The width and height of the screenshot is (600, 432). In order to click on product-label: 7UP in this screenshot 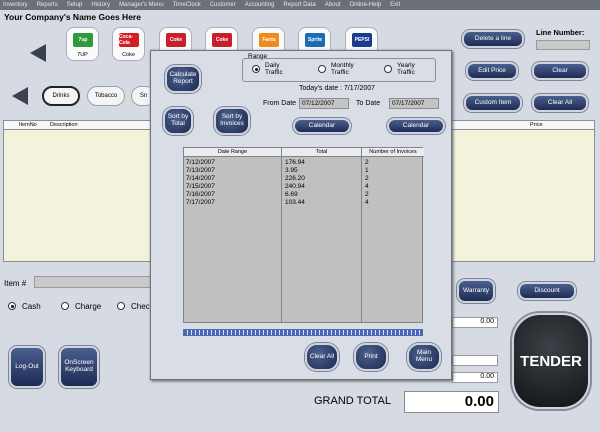, I will do `click(82, 55)`.